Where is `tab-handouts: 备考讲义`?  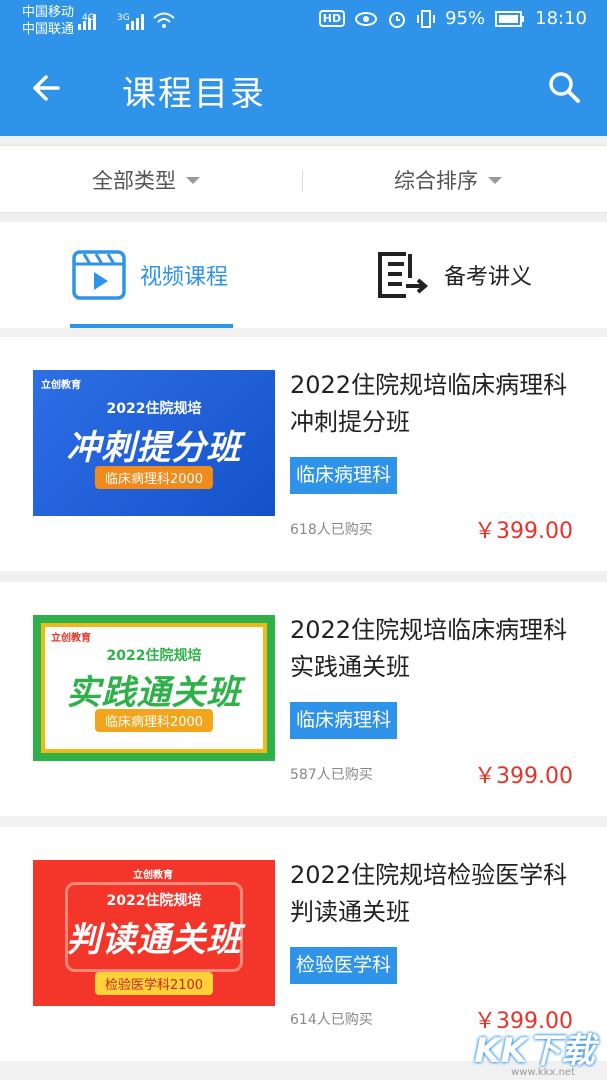 tab-handouts: 备考讲义 is located at coordinates (454, 275).